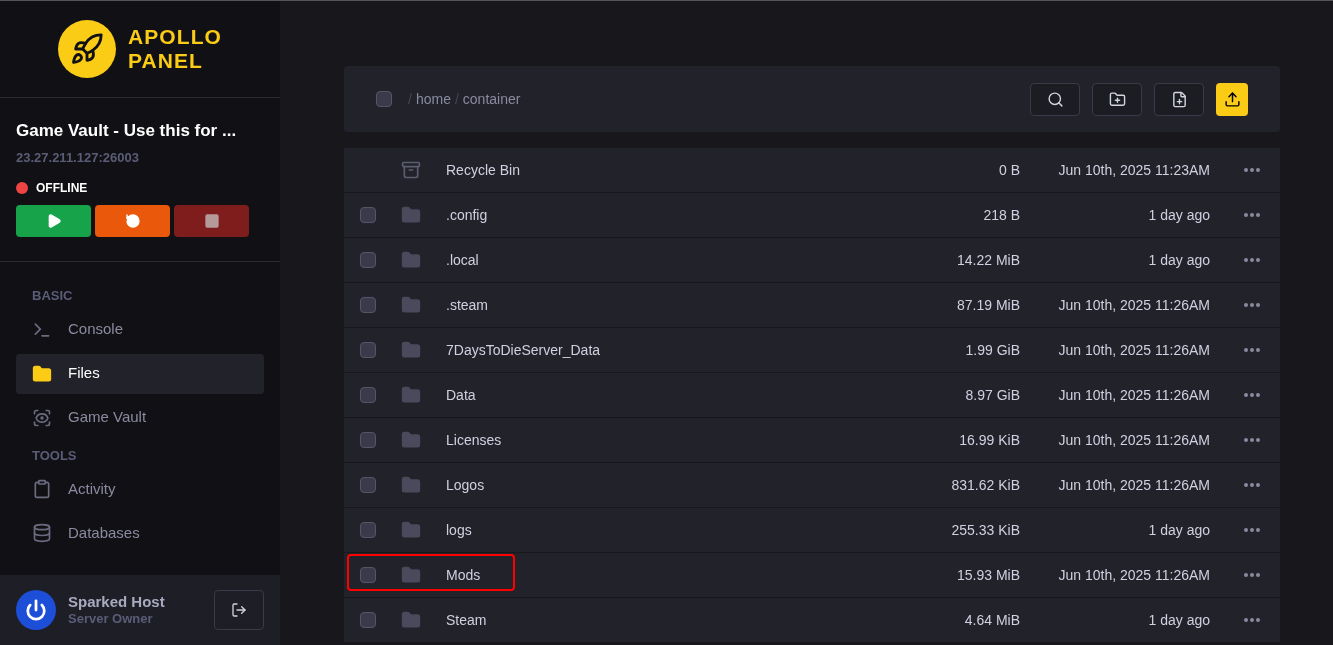 Image resolution: width=1333 pixels, height=645 pixels. Describe the element at coordinates (989, 440) in the screenshot. I see `file-size: 16.99 KiB` at that location.